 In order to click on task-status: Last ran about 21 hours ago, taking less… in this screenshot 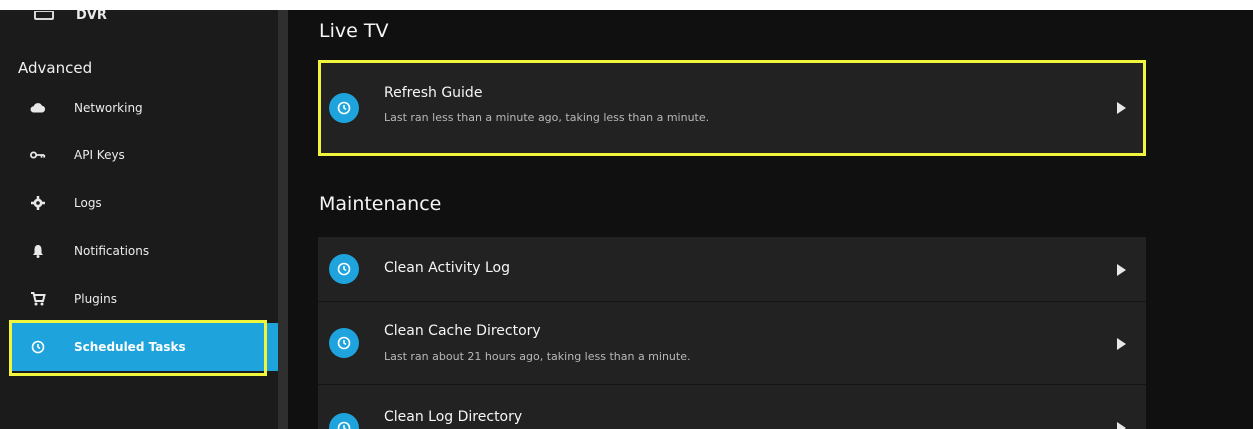, I will do `click(537, 356)`.